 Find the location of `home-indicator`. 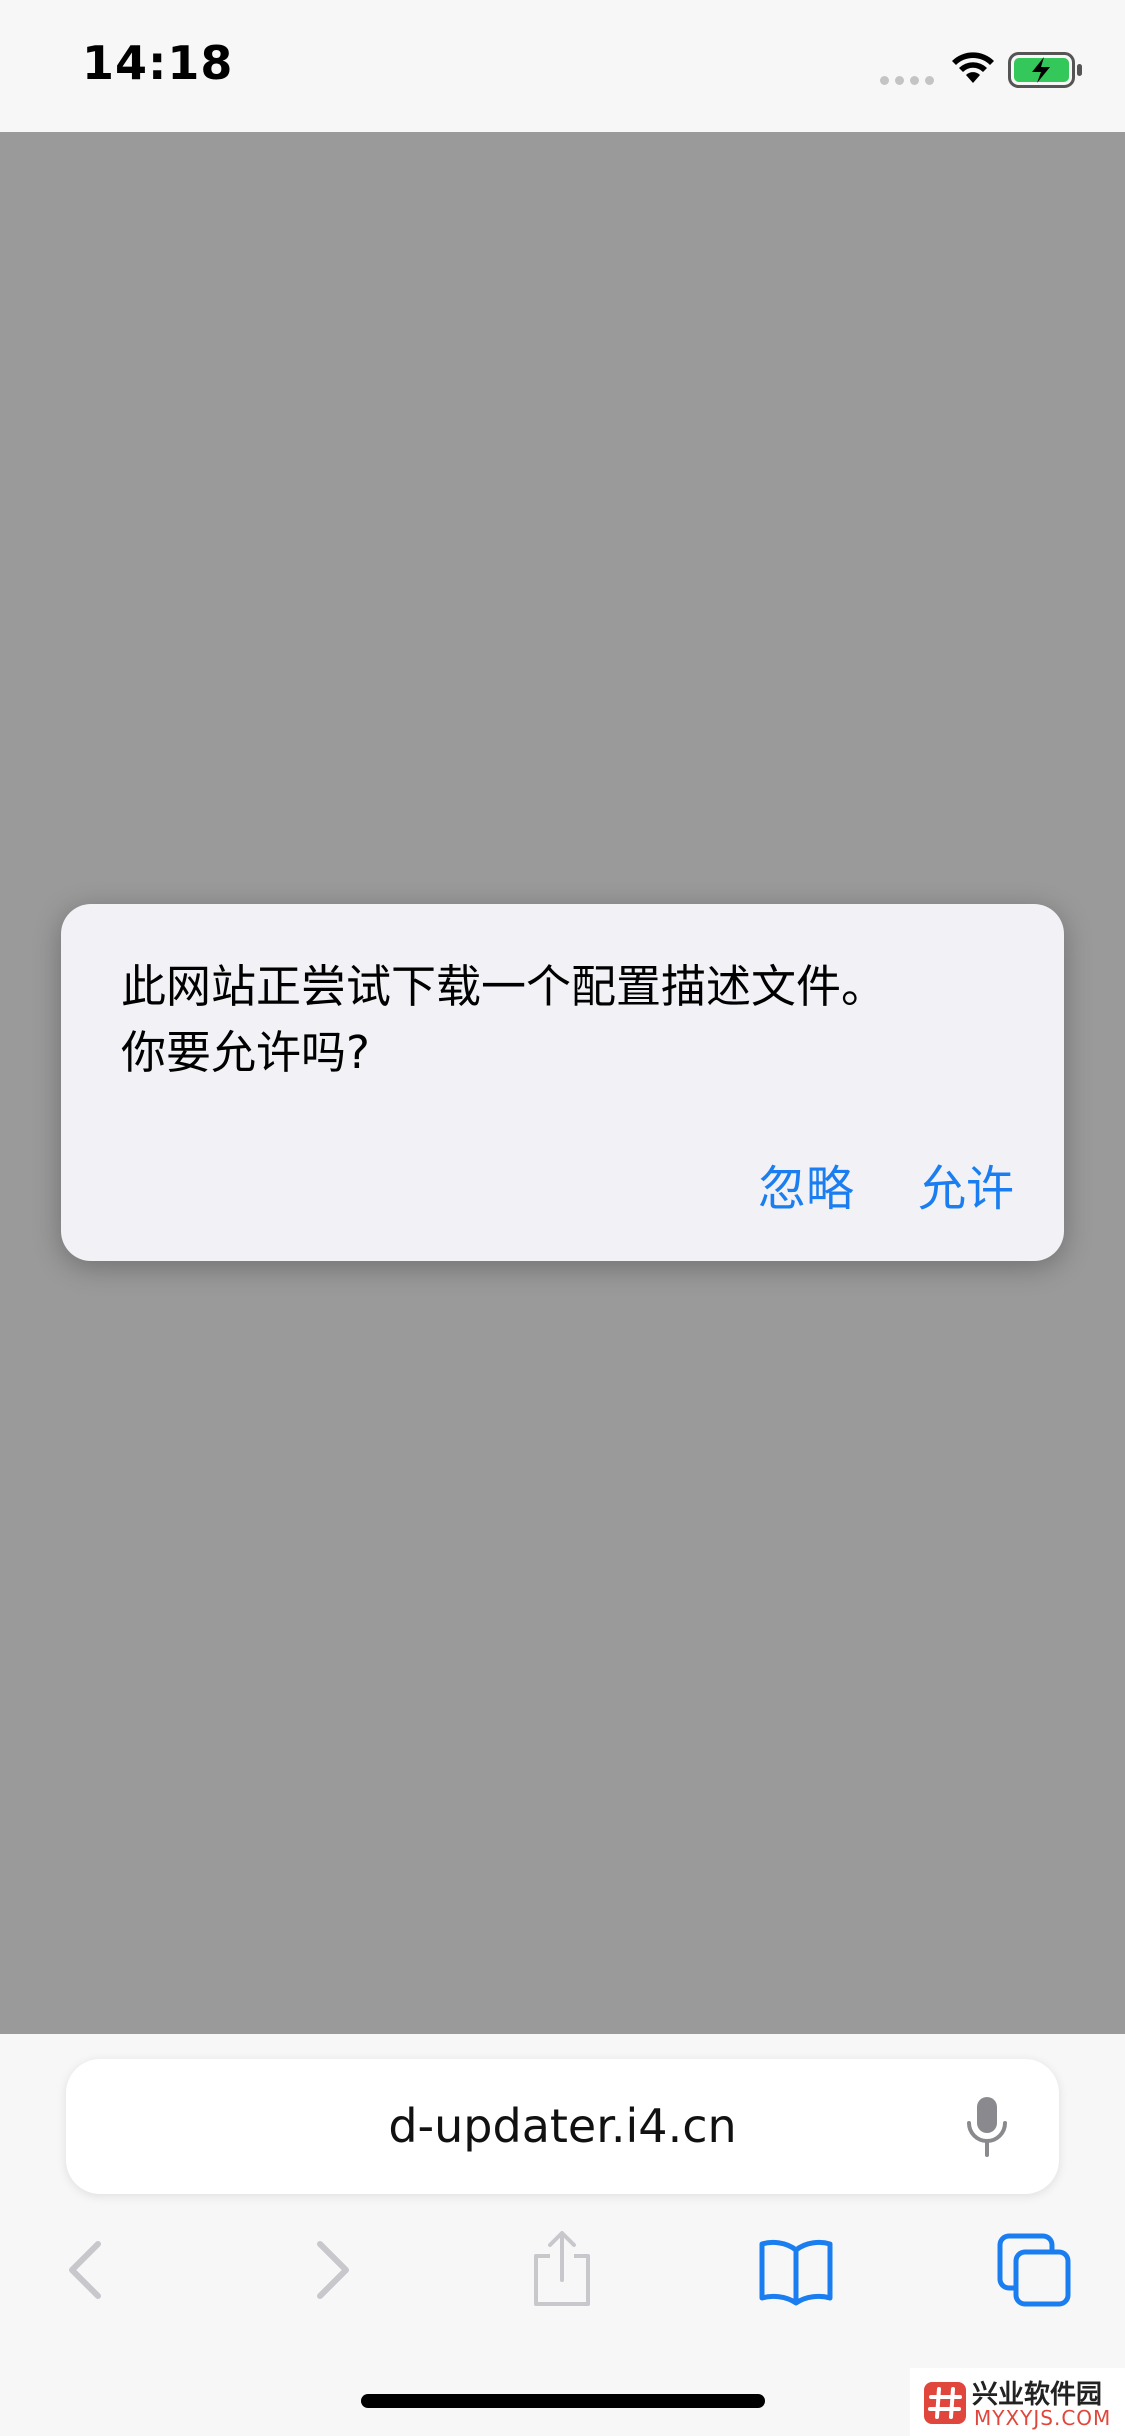

home-indicator is located at coordinates (563, 2401).